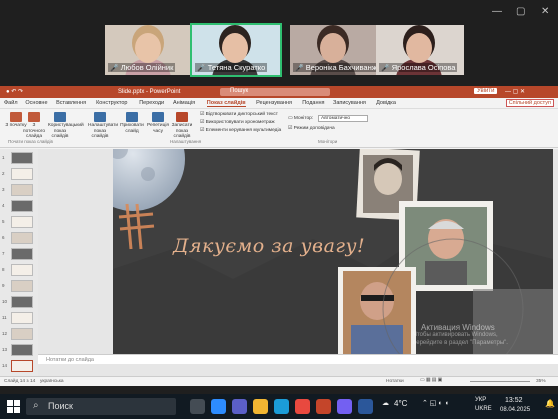 The width and height of the screenshot is (558, 419). What do you see at coordinates (101, 406) in the screenshot?
I see `taskbar-search-input: ⌕ Поиск` at bounding box center [101, 406].